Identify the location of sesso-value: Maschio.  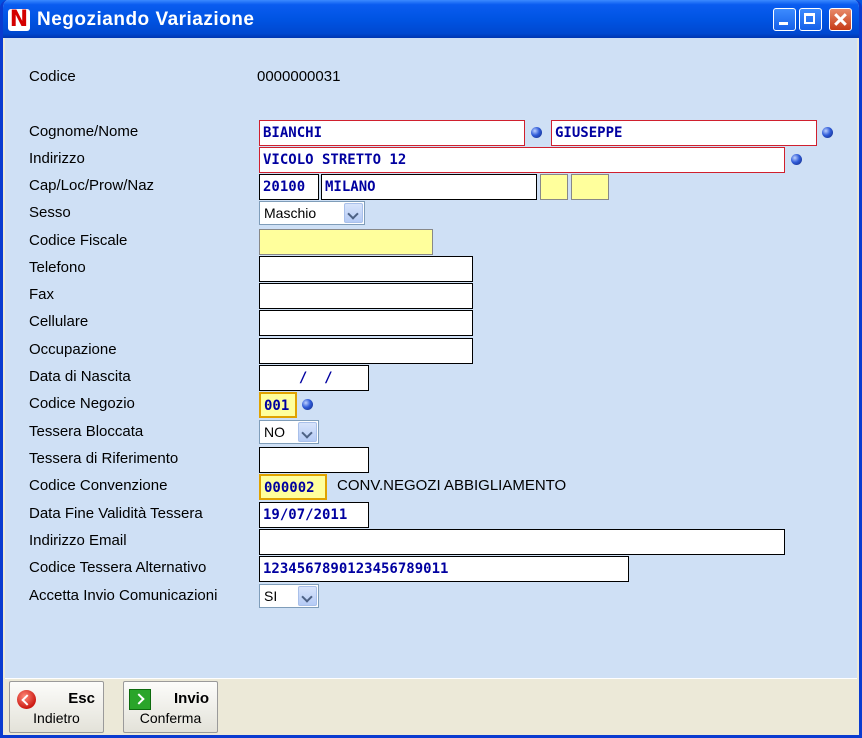
(290, 213).